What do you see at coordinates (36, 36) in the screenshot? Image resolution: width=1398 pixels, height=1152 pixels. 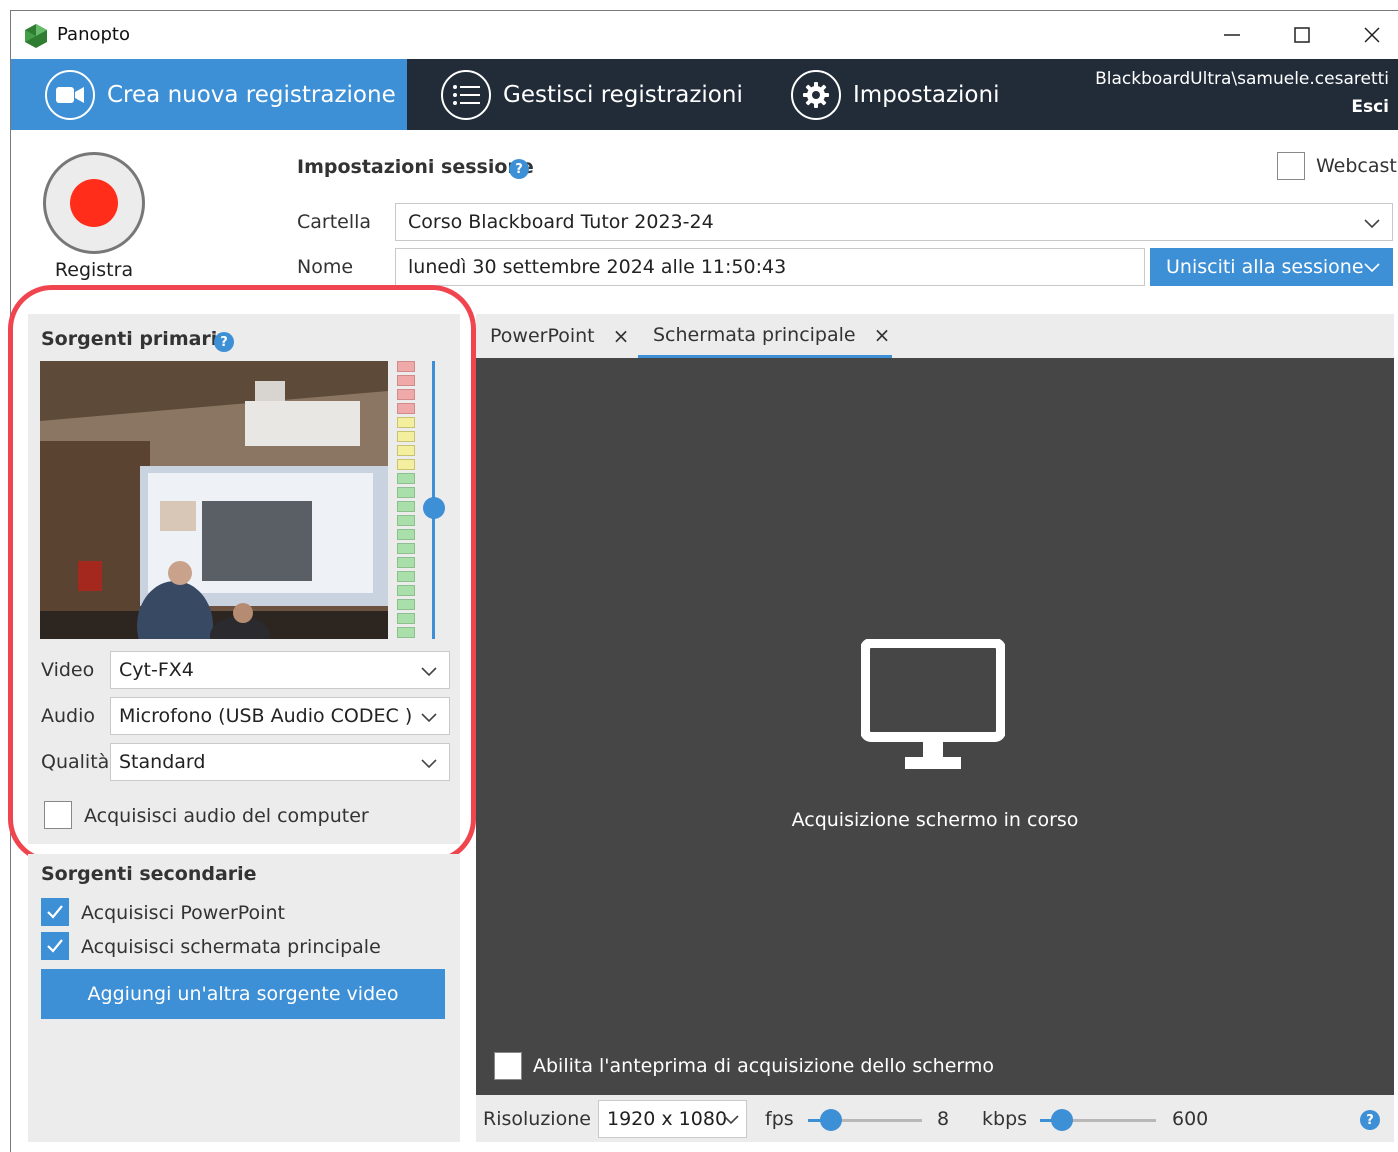 I see `panopto-logo-icon` at bounding box center [36, 36].